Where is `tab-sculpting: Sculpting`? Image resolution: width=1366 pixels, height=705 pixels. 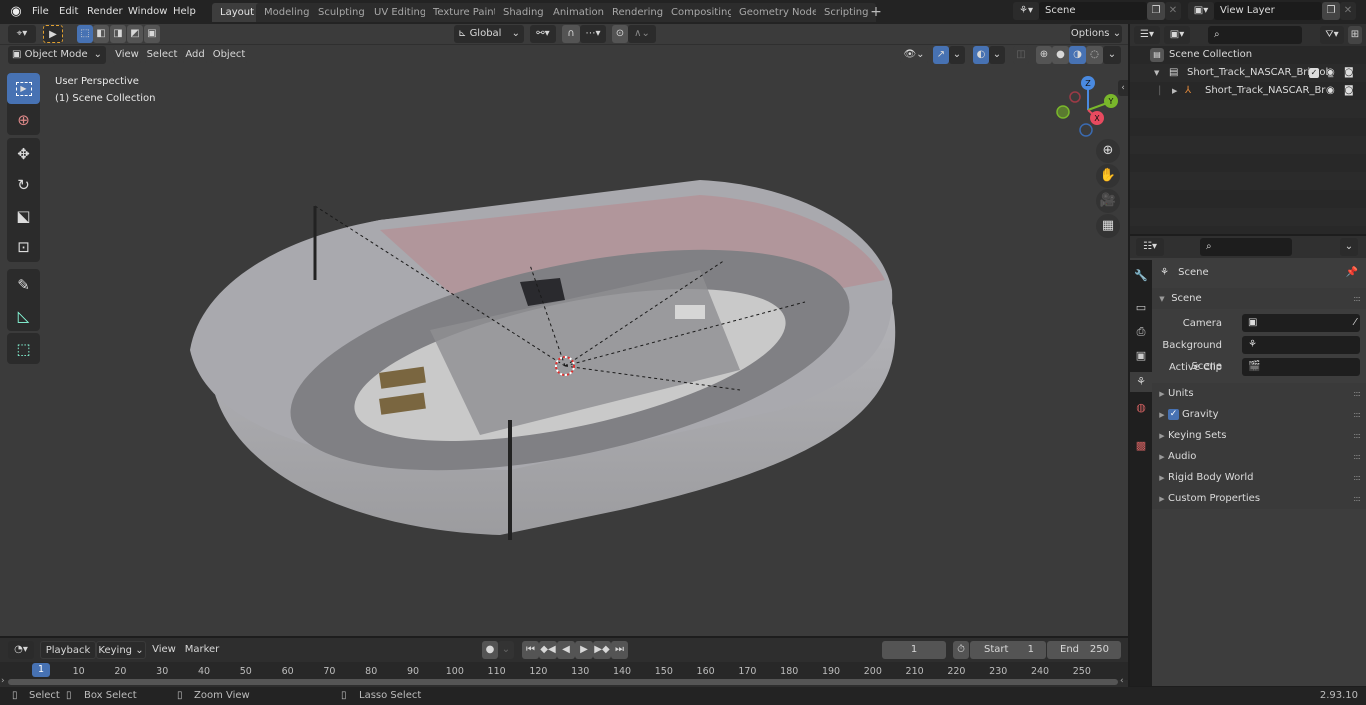 tab-sculpting: Sculpting is located at coordinates (341, 12).